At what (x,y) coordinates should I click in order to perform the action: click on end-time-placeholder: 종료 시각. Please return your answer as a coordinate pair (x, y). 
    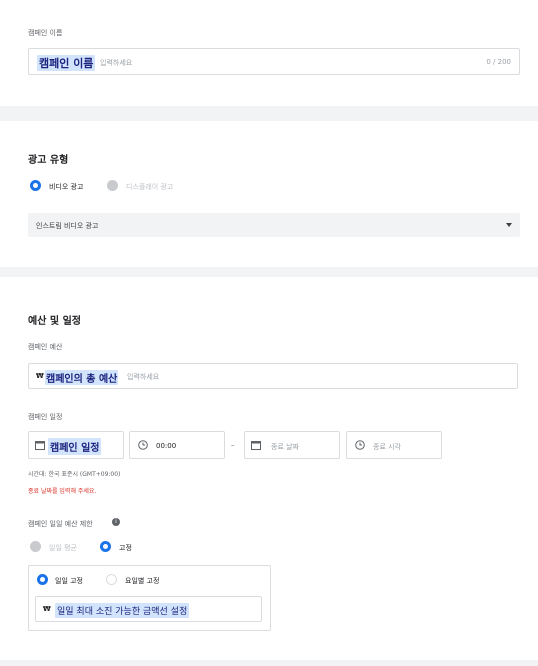
    Looking at the image, I should click on (387, 447).